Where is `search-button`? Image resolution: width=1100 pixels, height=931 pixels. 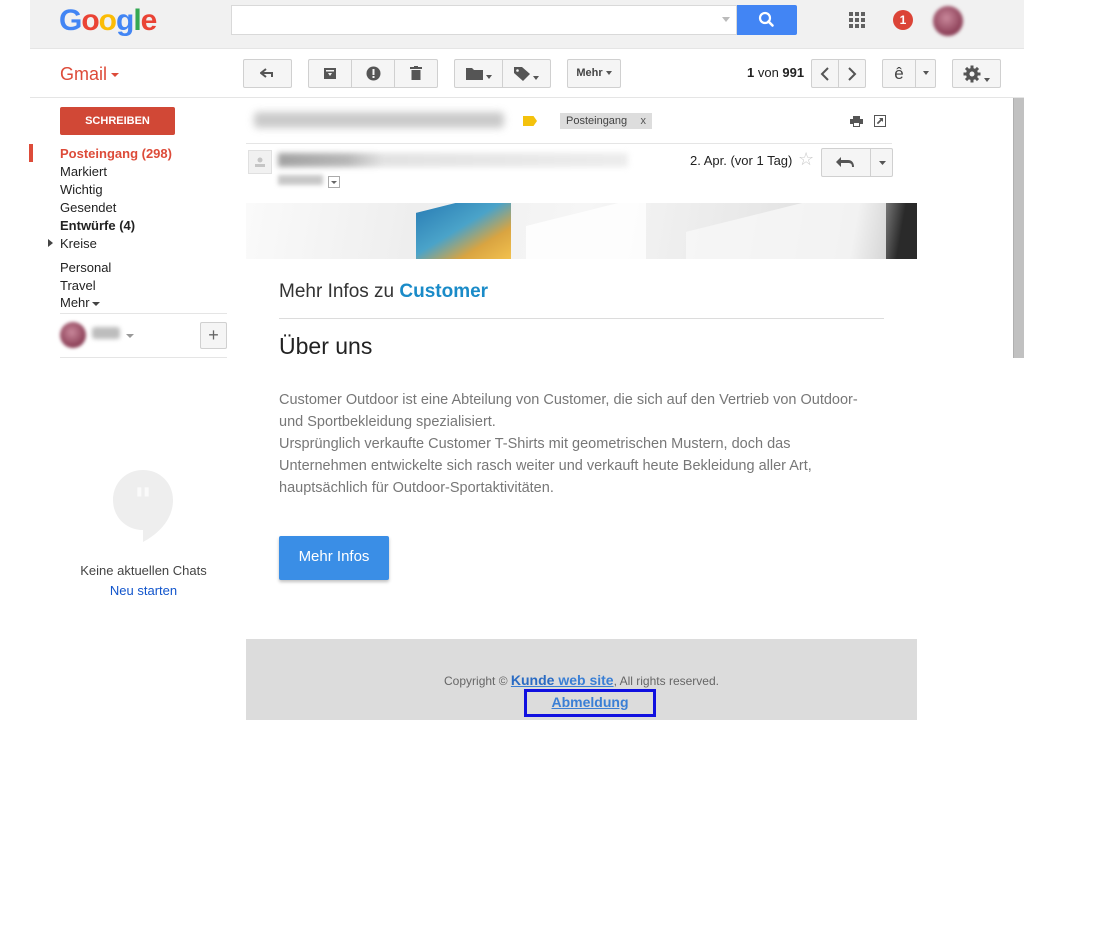 search-button is located at coordinates (767, 20).